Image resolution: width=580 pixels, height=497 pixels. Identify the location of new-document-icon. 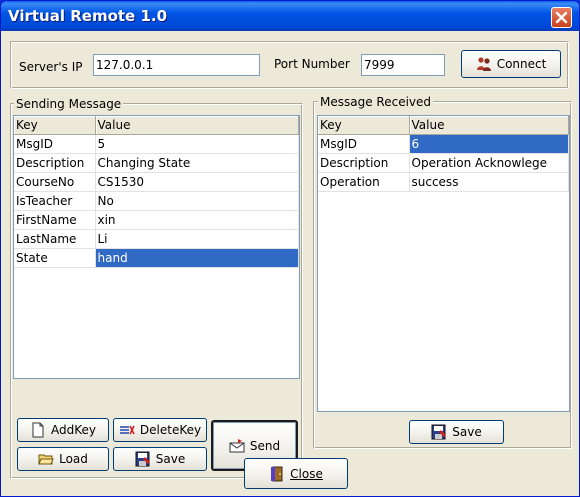
(38, 430).